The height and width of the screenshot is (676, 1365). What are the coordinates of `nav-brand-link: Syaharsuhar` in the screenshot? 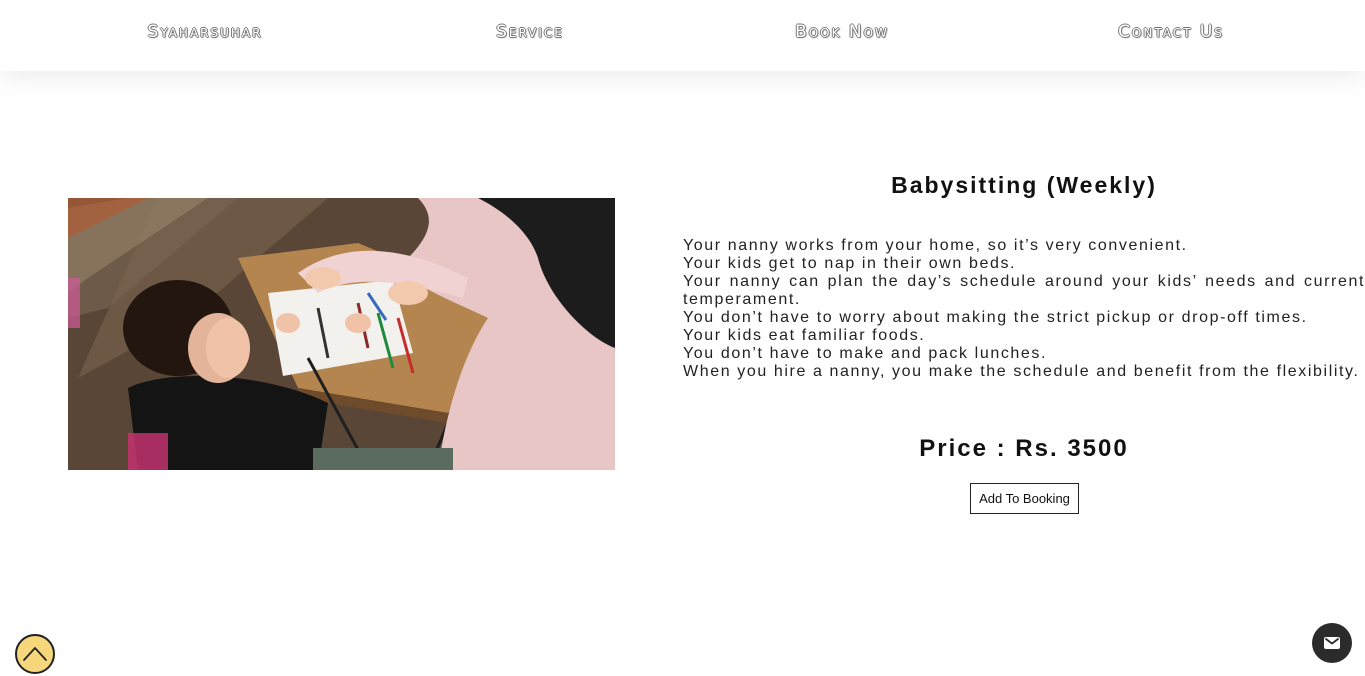 It's located at (205, 32).